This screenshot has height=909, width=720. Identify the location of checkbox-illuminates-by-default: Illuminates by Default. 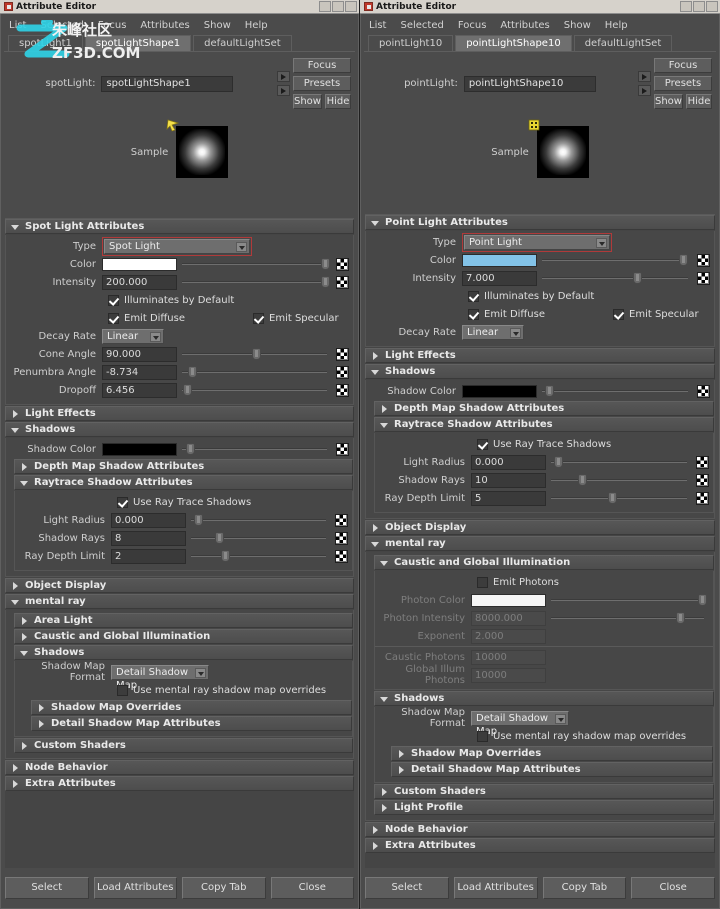
(171, 300).